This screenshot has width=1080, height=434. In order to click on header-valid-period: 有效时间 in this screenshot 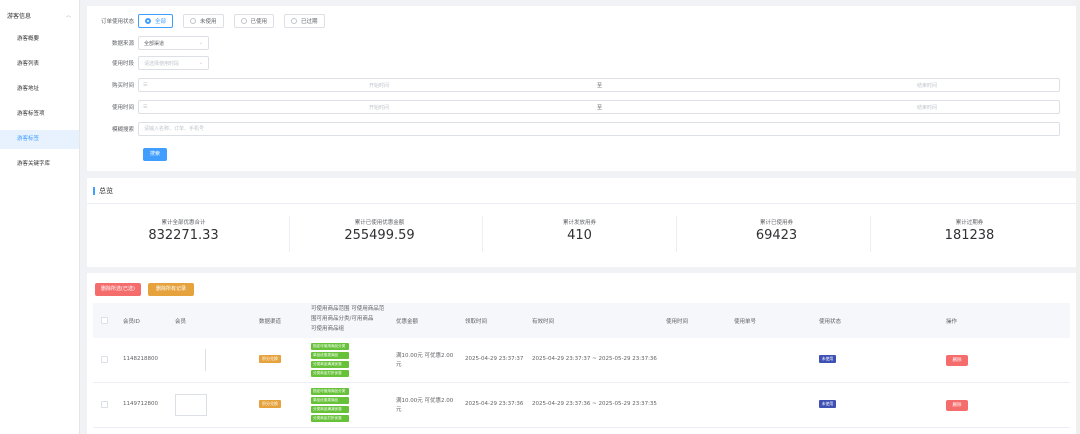, I will do `click(543, 322)`.